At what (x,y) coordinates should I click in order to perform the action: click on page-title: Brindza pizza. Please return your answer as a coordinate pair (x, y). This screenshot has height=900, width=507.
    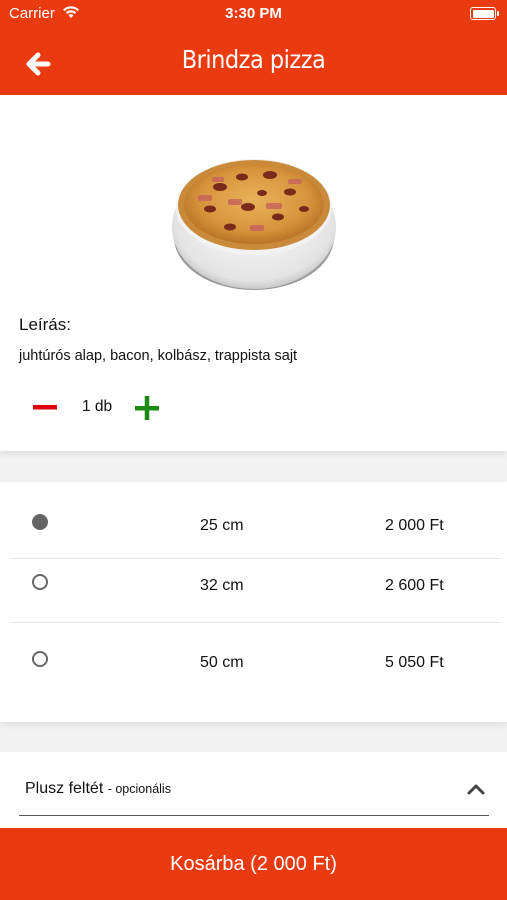
    Looking at the image, I should click on (253, 59).